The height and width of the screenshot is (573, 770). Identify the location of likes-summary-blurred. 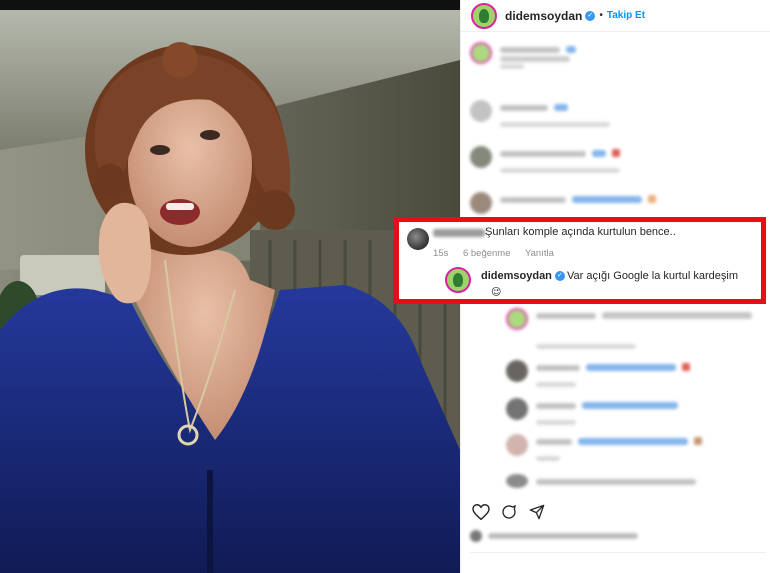
(618, 536).